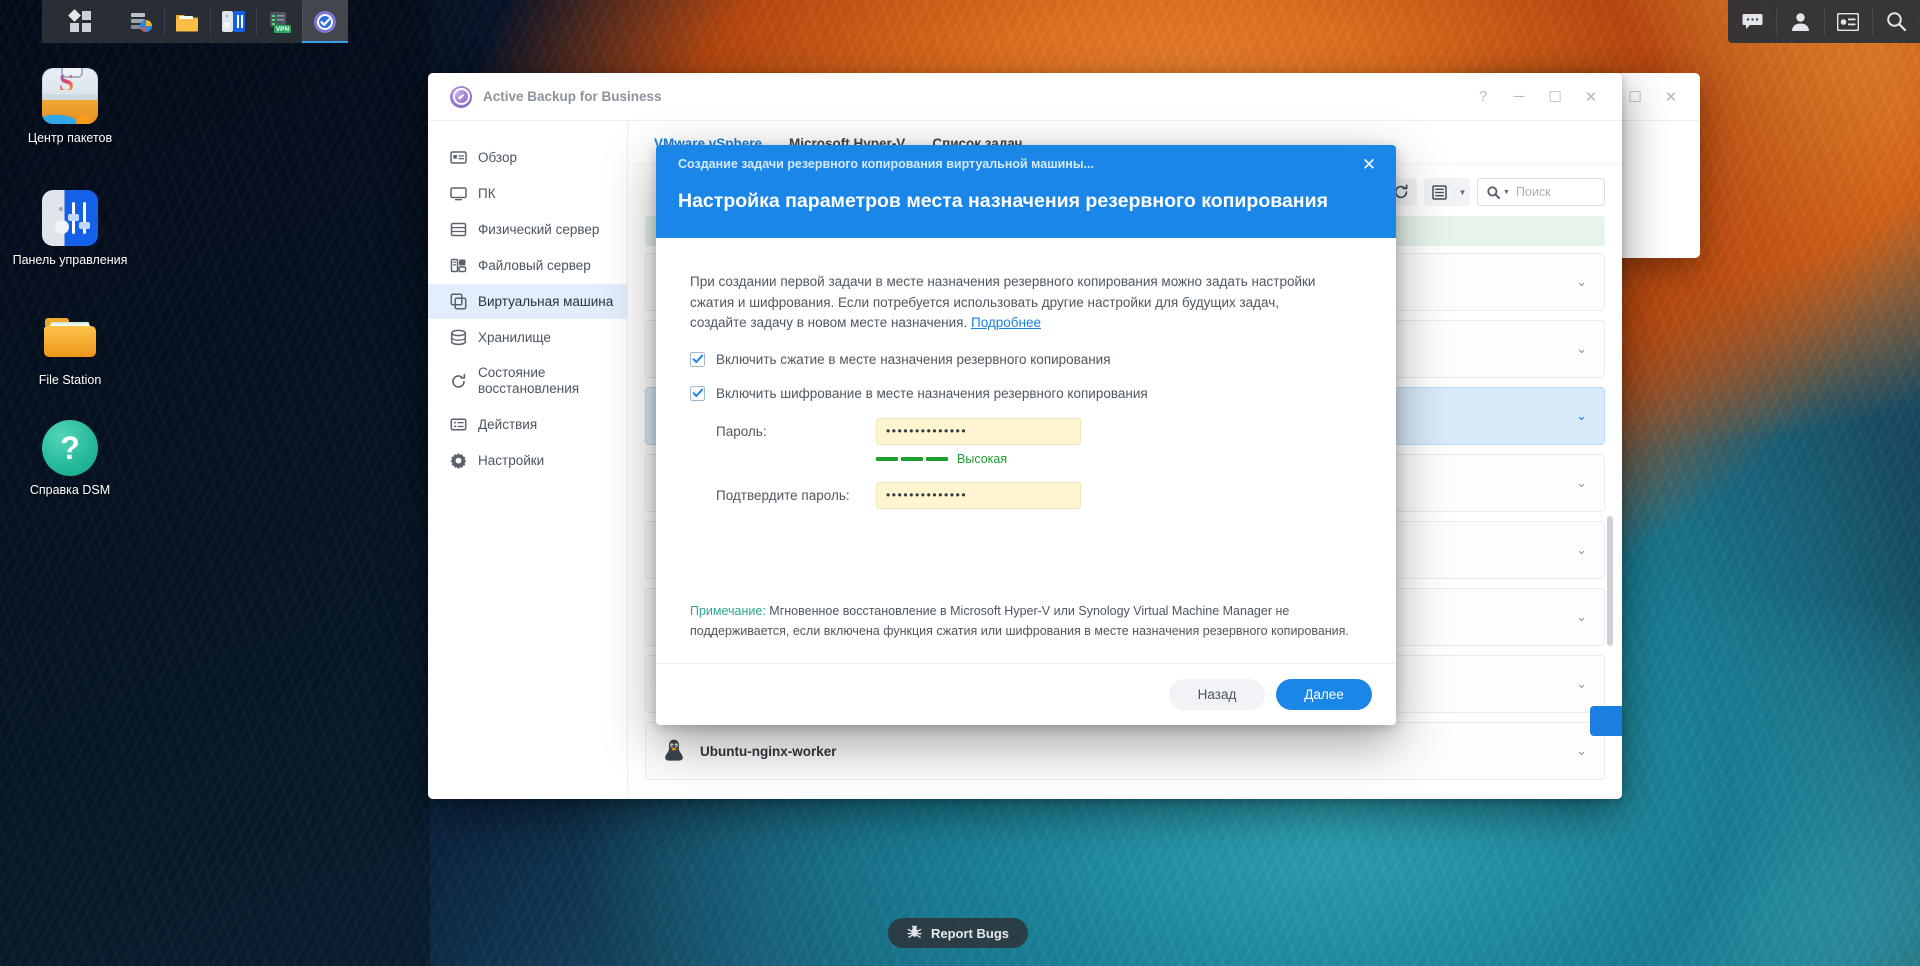  I want to click on report-bugs-label: Report Bugs, so click(970, 933).